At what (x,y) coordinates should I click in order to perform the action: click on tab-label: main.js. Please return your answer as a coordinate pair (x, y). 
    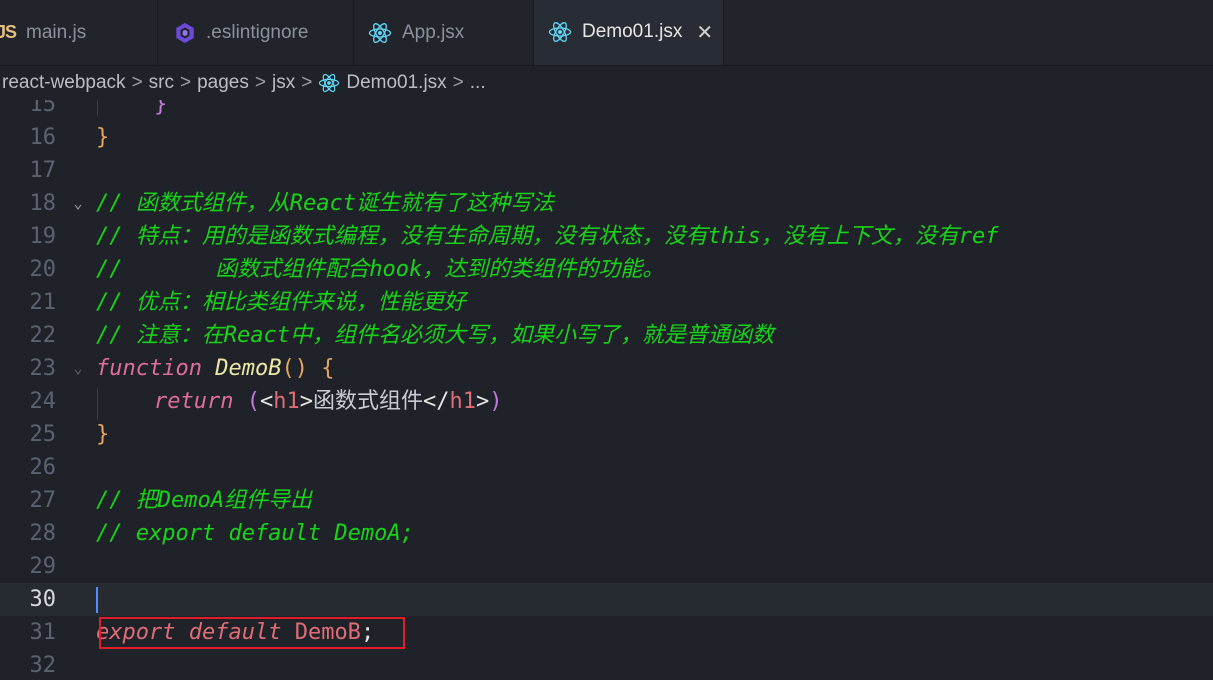
    Looking at the image, I should click on (56, 32).